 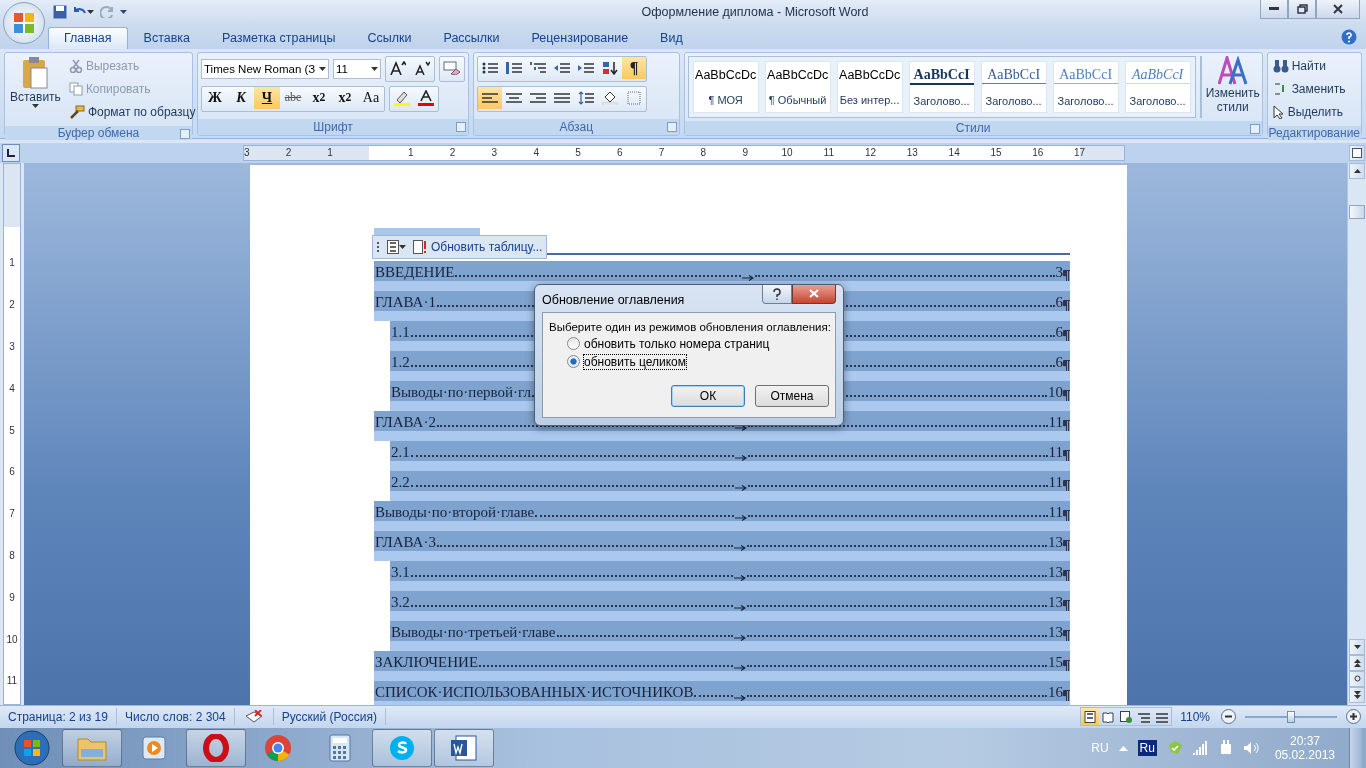 I want to click on paste-button: Вставить, so click(x=35, y=89).